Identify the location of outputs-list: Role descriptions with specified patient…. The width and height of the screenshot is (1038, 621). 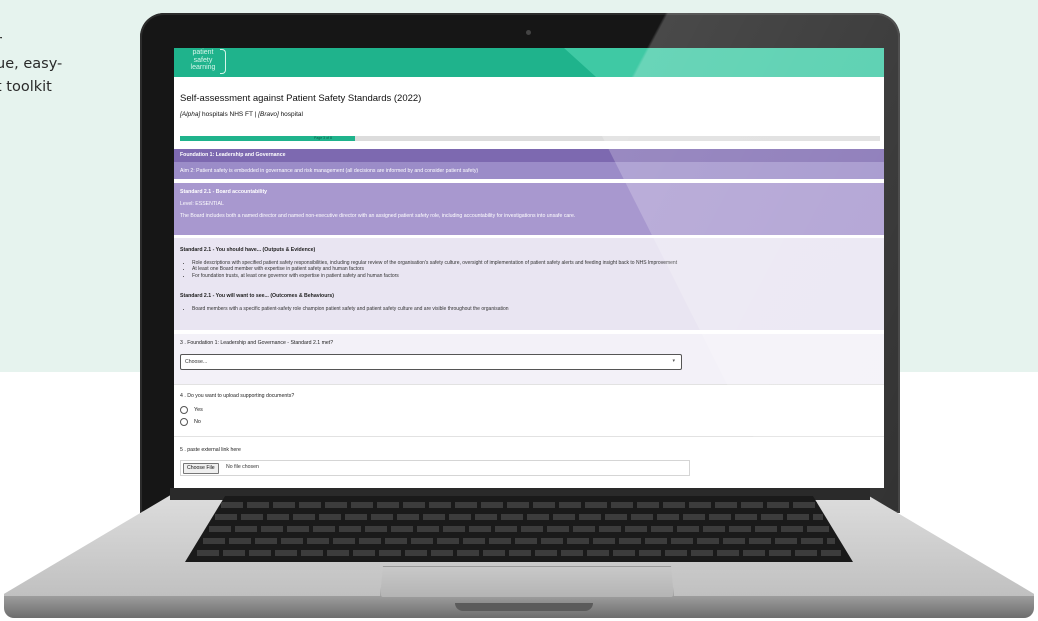
(525, 269).